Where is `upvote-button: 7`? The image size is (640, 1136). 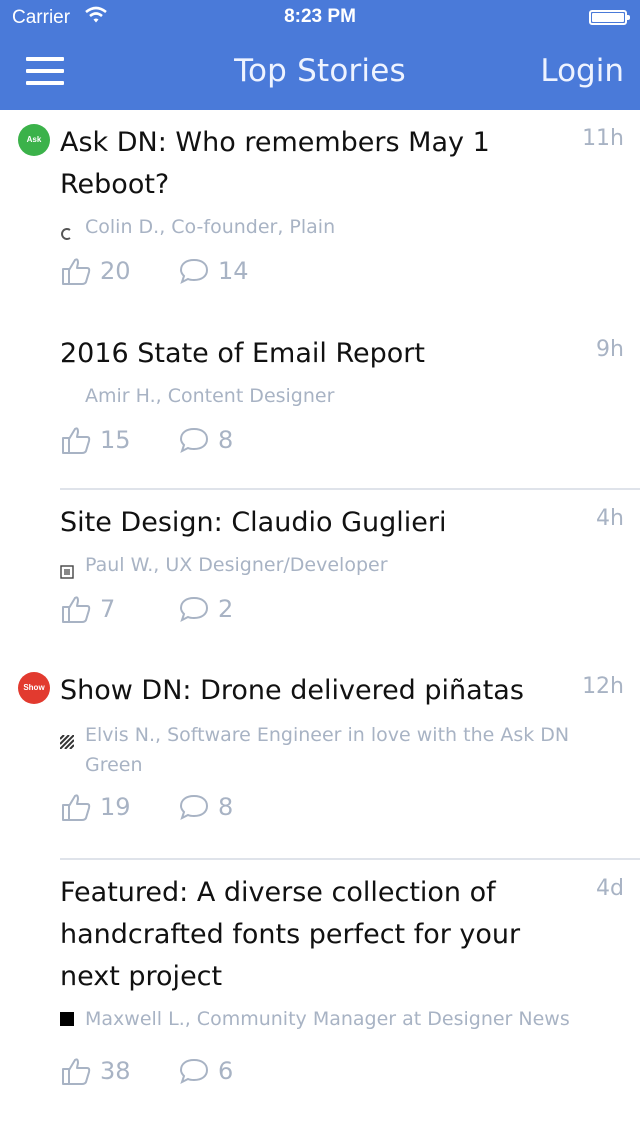 upvote-button: 7 is located at coordinates (105, 610).